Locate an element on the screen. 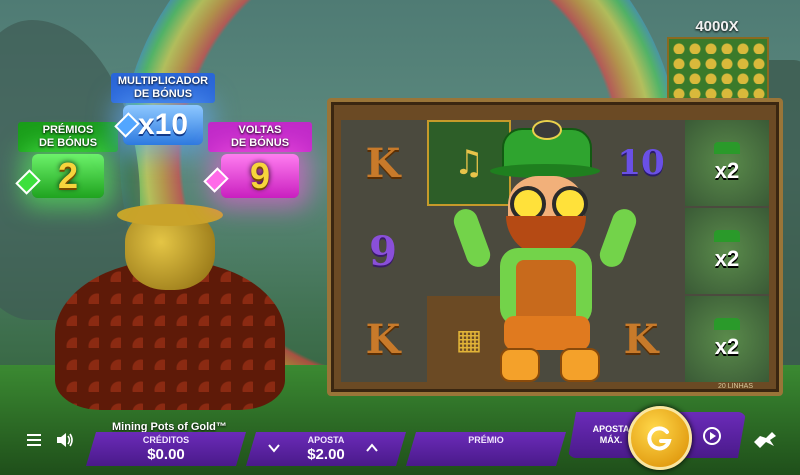  game-title: Mining Pots of Gold™ is located at coordinates (169, 427).